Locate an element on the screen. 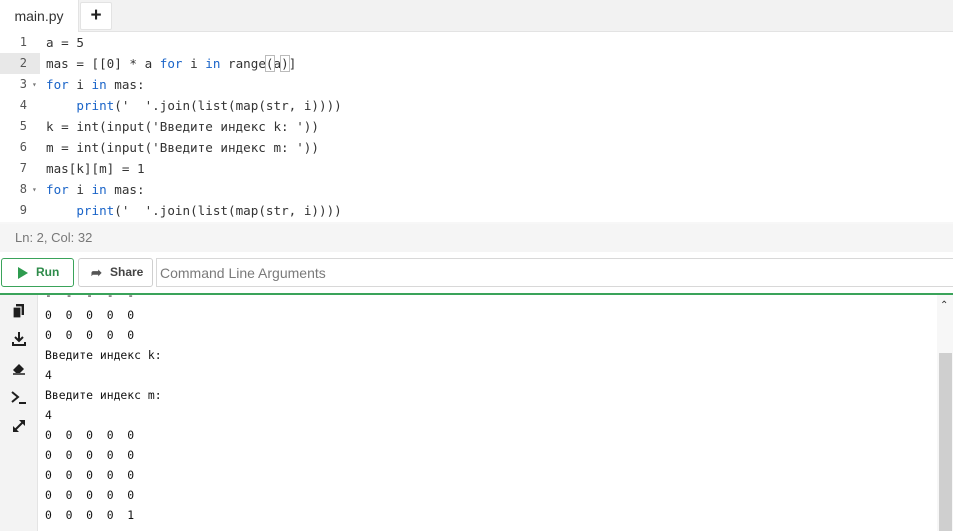  run-button: Run is located at coordinates (37, 272).